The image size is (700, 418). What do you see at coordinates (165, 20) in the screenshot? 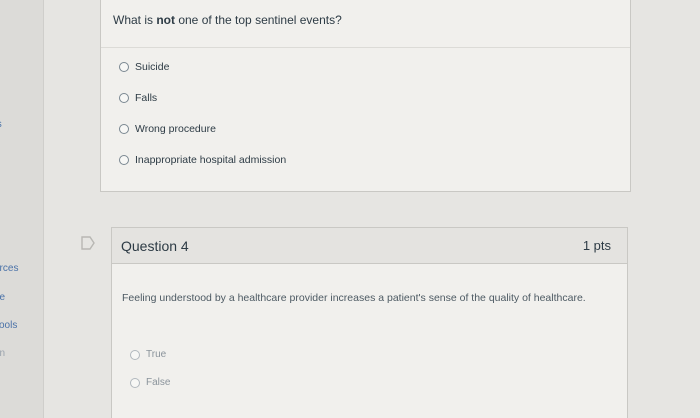
I see `question-3-emphasis: not` at bounding box center [165, 20].